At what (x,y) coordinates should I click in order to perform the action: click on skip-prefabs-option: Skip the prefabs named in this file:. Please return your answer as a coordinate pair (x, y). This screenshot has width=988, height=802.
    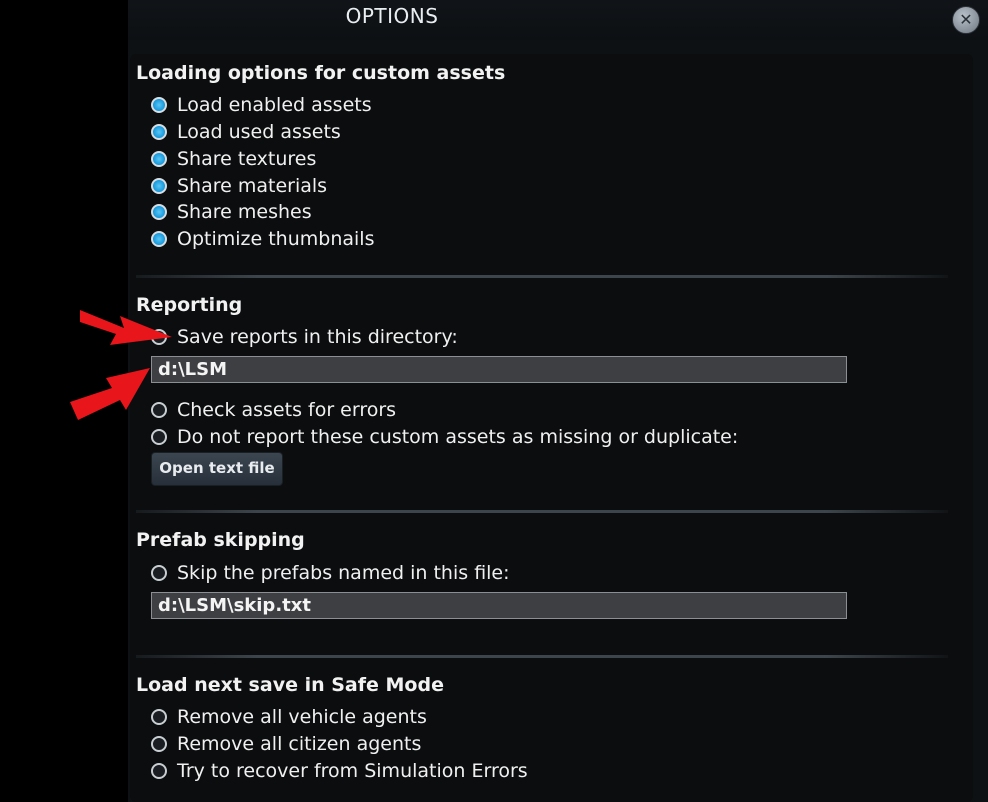
    Looking at the image, I should click on (330, 573).